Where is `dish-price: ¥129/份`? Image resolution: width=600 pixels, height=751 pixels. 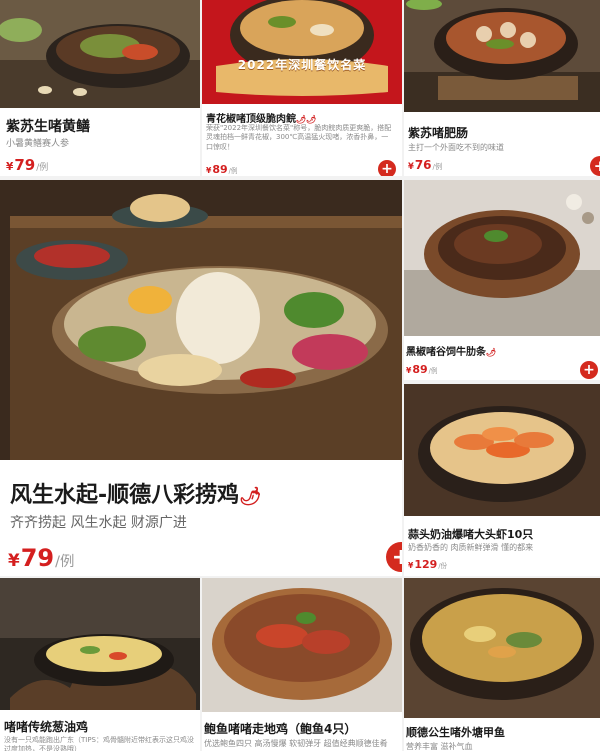
dish-price: ¥129/份 is located at coordinates (428, 564).